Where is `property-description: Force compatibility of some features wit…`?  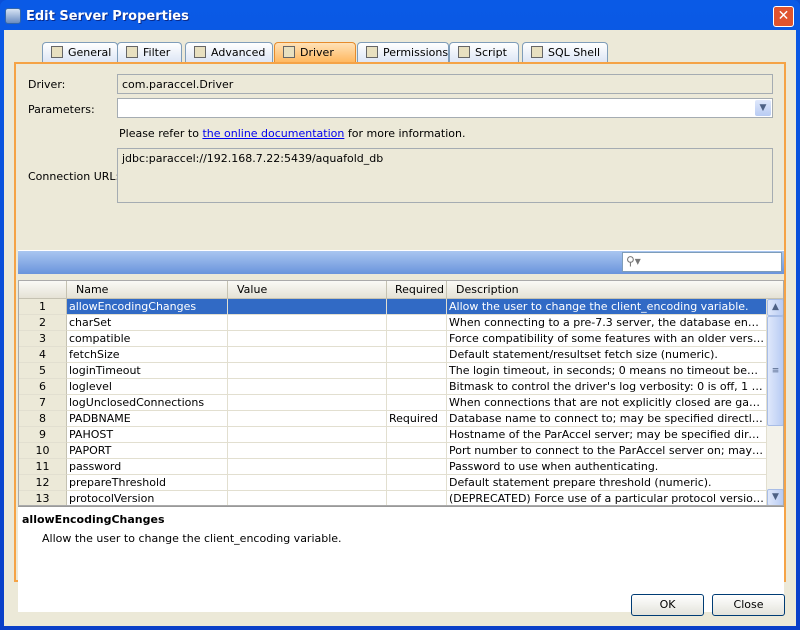 property-description: Force compatibility of some features wit… is located at coordinates (607, 339).